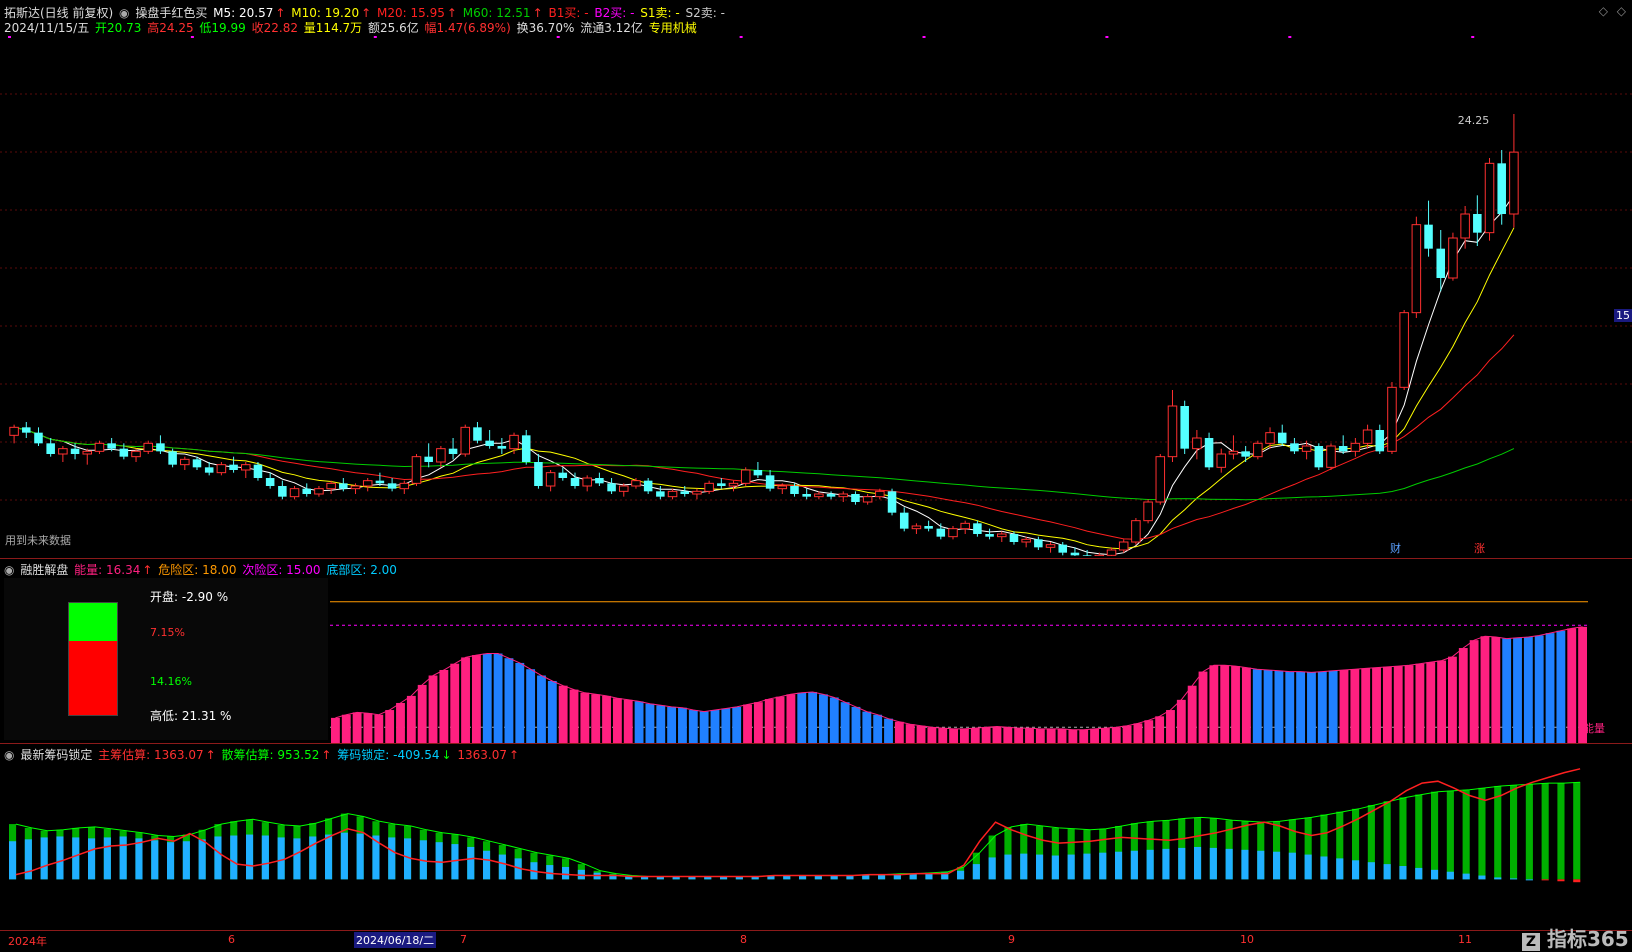 This screenshot has height=952, width=1632. I want to click on panel-divider, so click(816, 558).